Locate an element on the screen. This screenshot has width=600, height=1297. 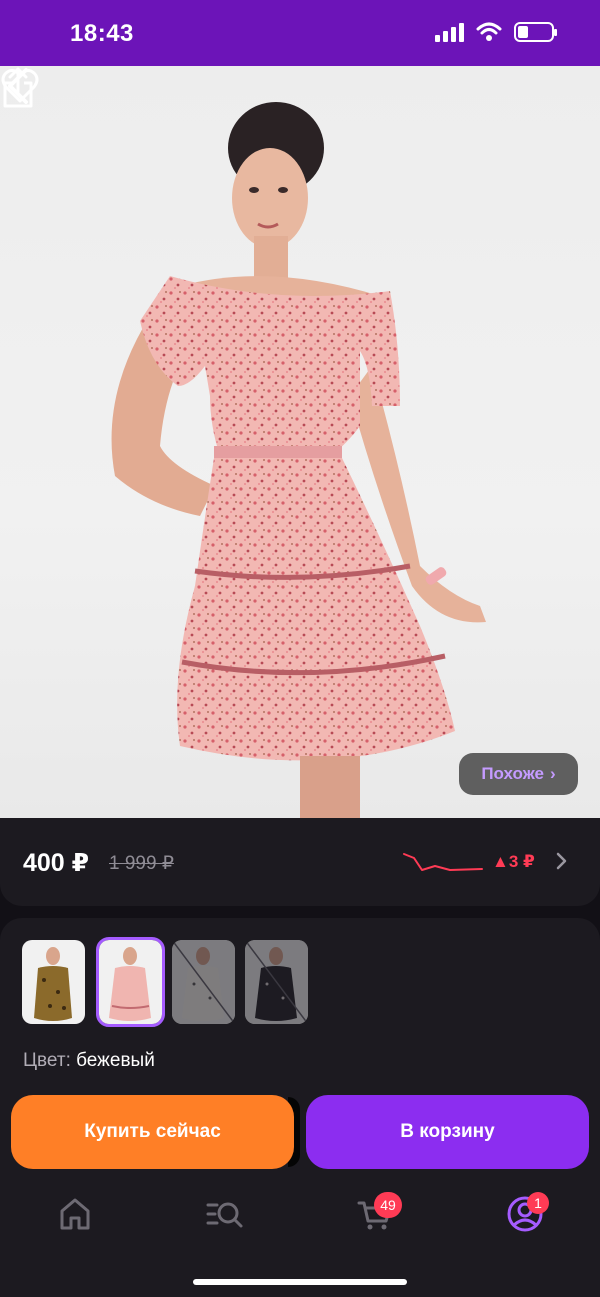
add-to-cart-button: В корзину is located at coordinates (447, 1132).